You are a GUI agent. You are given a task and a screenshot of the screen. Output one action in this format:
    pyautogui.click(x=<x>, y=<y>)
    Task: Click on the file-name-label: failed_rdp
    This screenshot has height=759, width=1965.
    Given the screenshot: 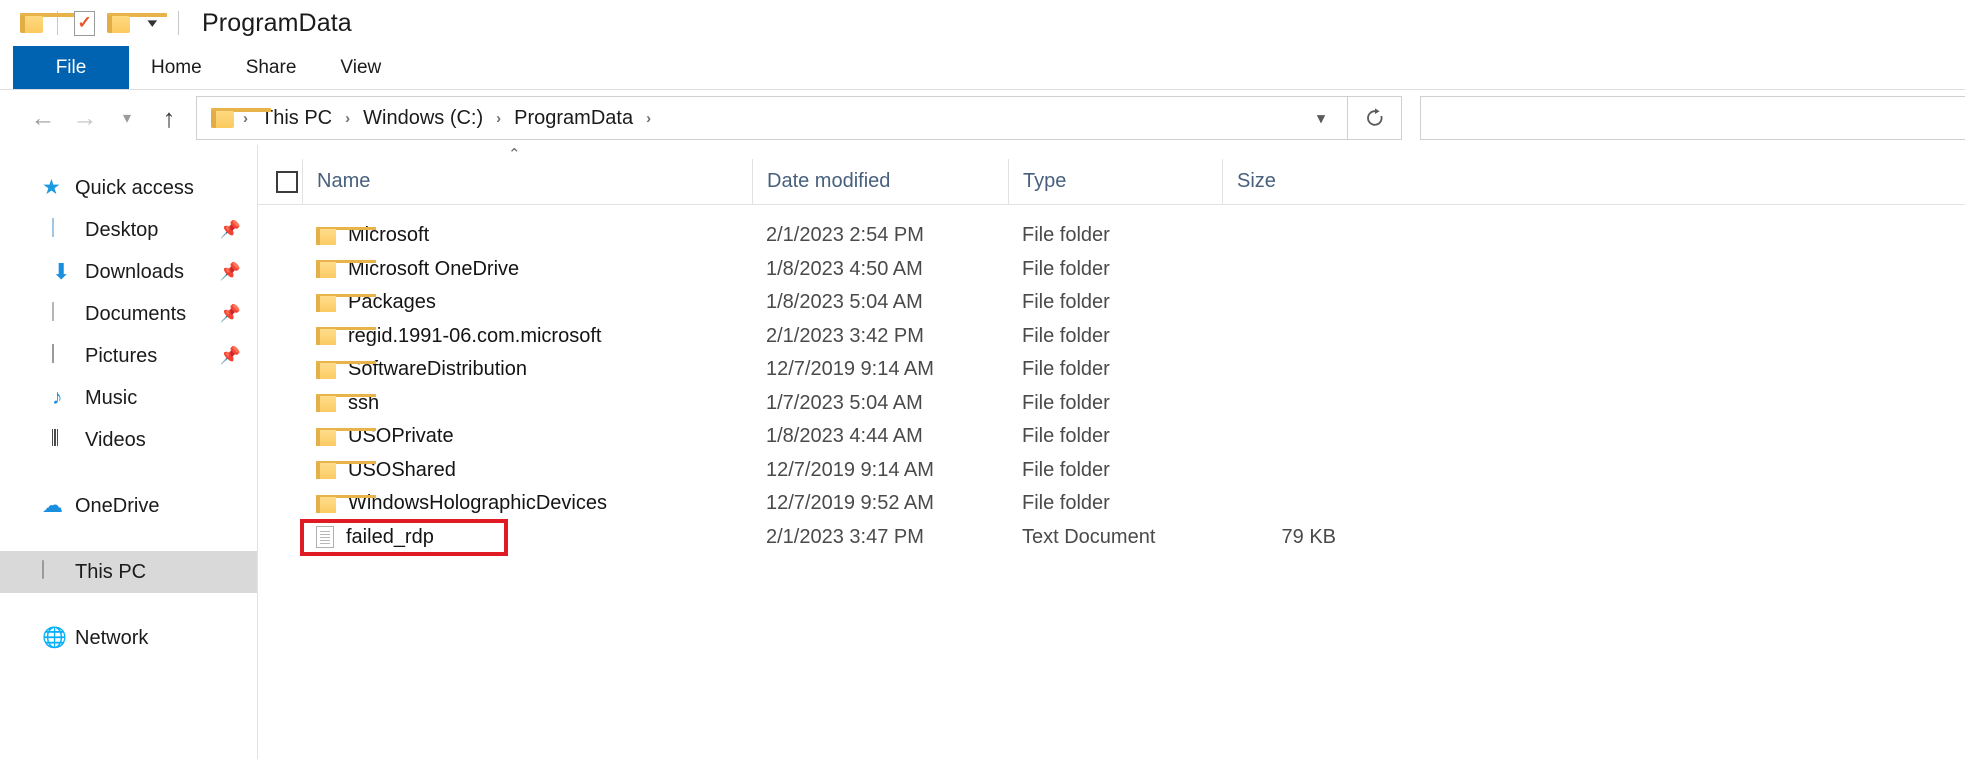 What is the action you would take?
    pyautogui.click(x=390, y=536)
    